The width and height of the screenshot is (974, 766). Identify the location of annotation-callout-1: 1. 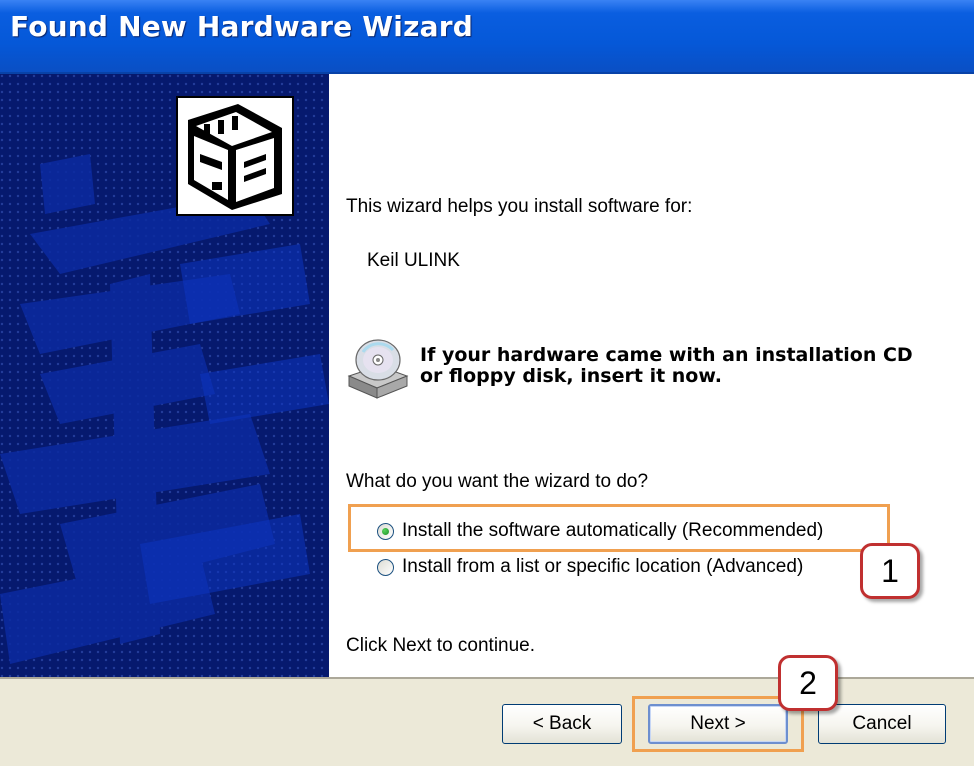
(890, 571).